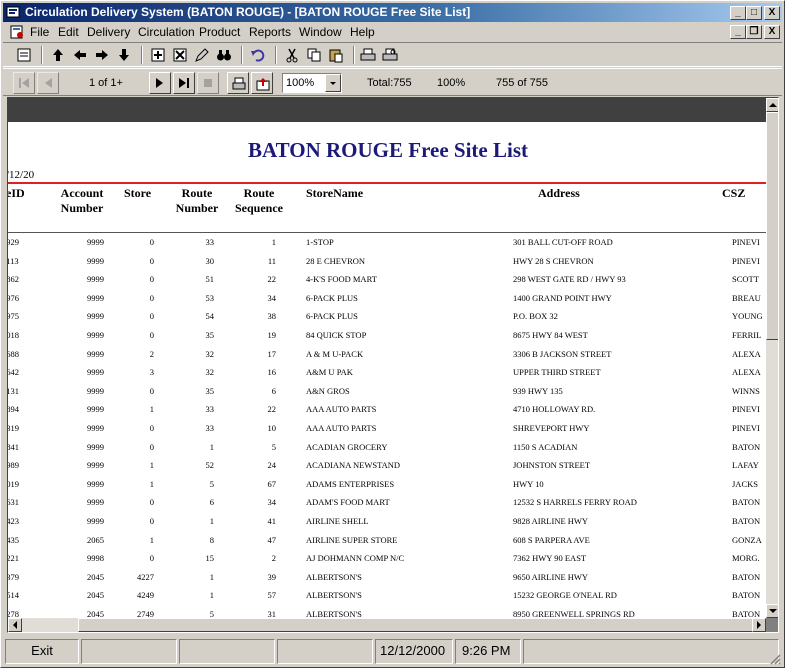 The image size is (785, 668). Describe the element at coordinates (418, 625) in the screenshot. I see `horizontal-scroll-thumb` at that location.